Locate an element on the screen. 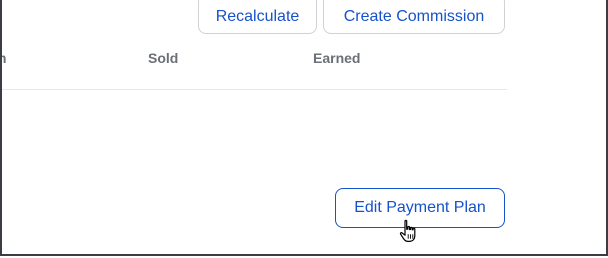  column-header-item: m is located at coordinates (4, 58).